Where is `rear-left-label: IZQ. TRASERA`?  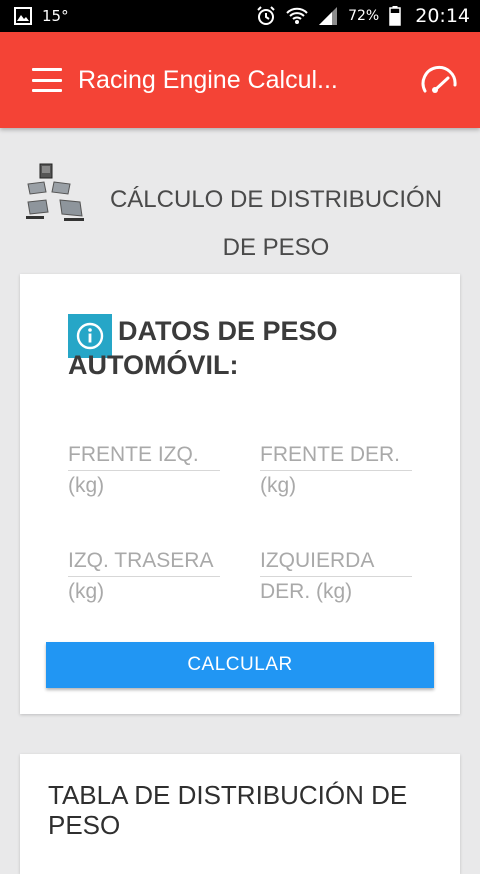 rear-left-label: IZQ. TRASERA is located at coordinates (144, 561).